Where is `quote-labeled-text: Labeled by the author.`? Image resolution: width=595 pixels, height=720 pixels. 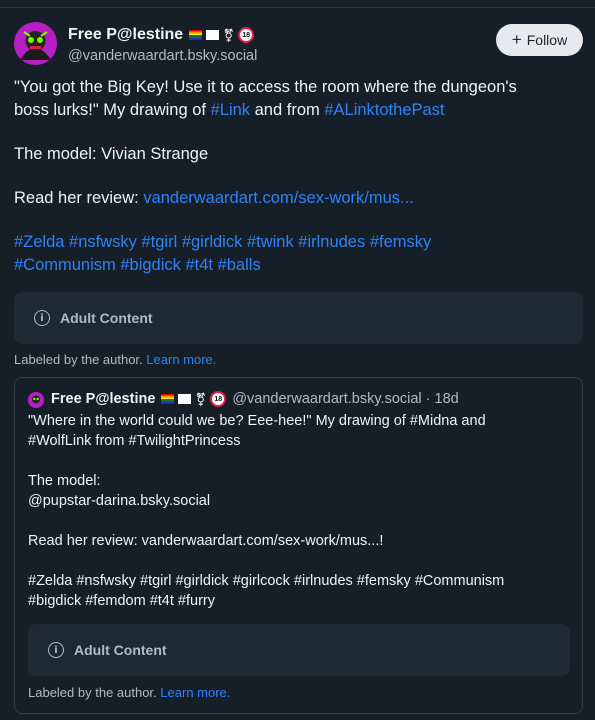 quote-labeled-text: Labeled by the author. is located at coordinates (92, 692).